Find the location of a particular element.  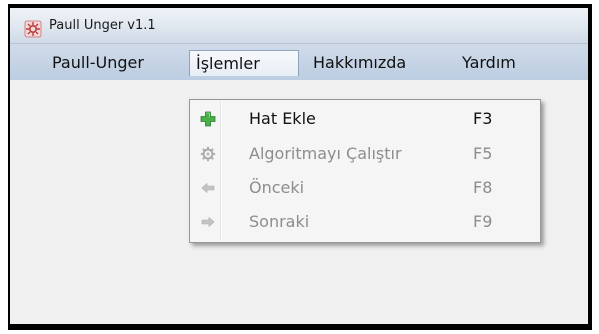

window-title: Paull Unger v1.1 is located at coordinates (102, 25).